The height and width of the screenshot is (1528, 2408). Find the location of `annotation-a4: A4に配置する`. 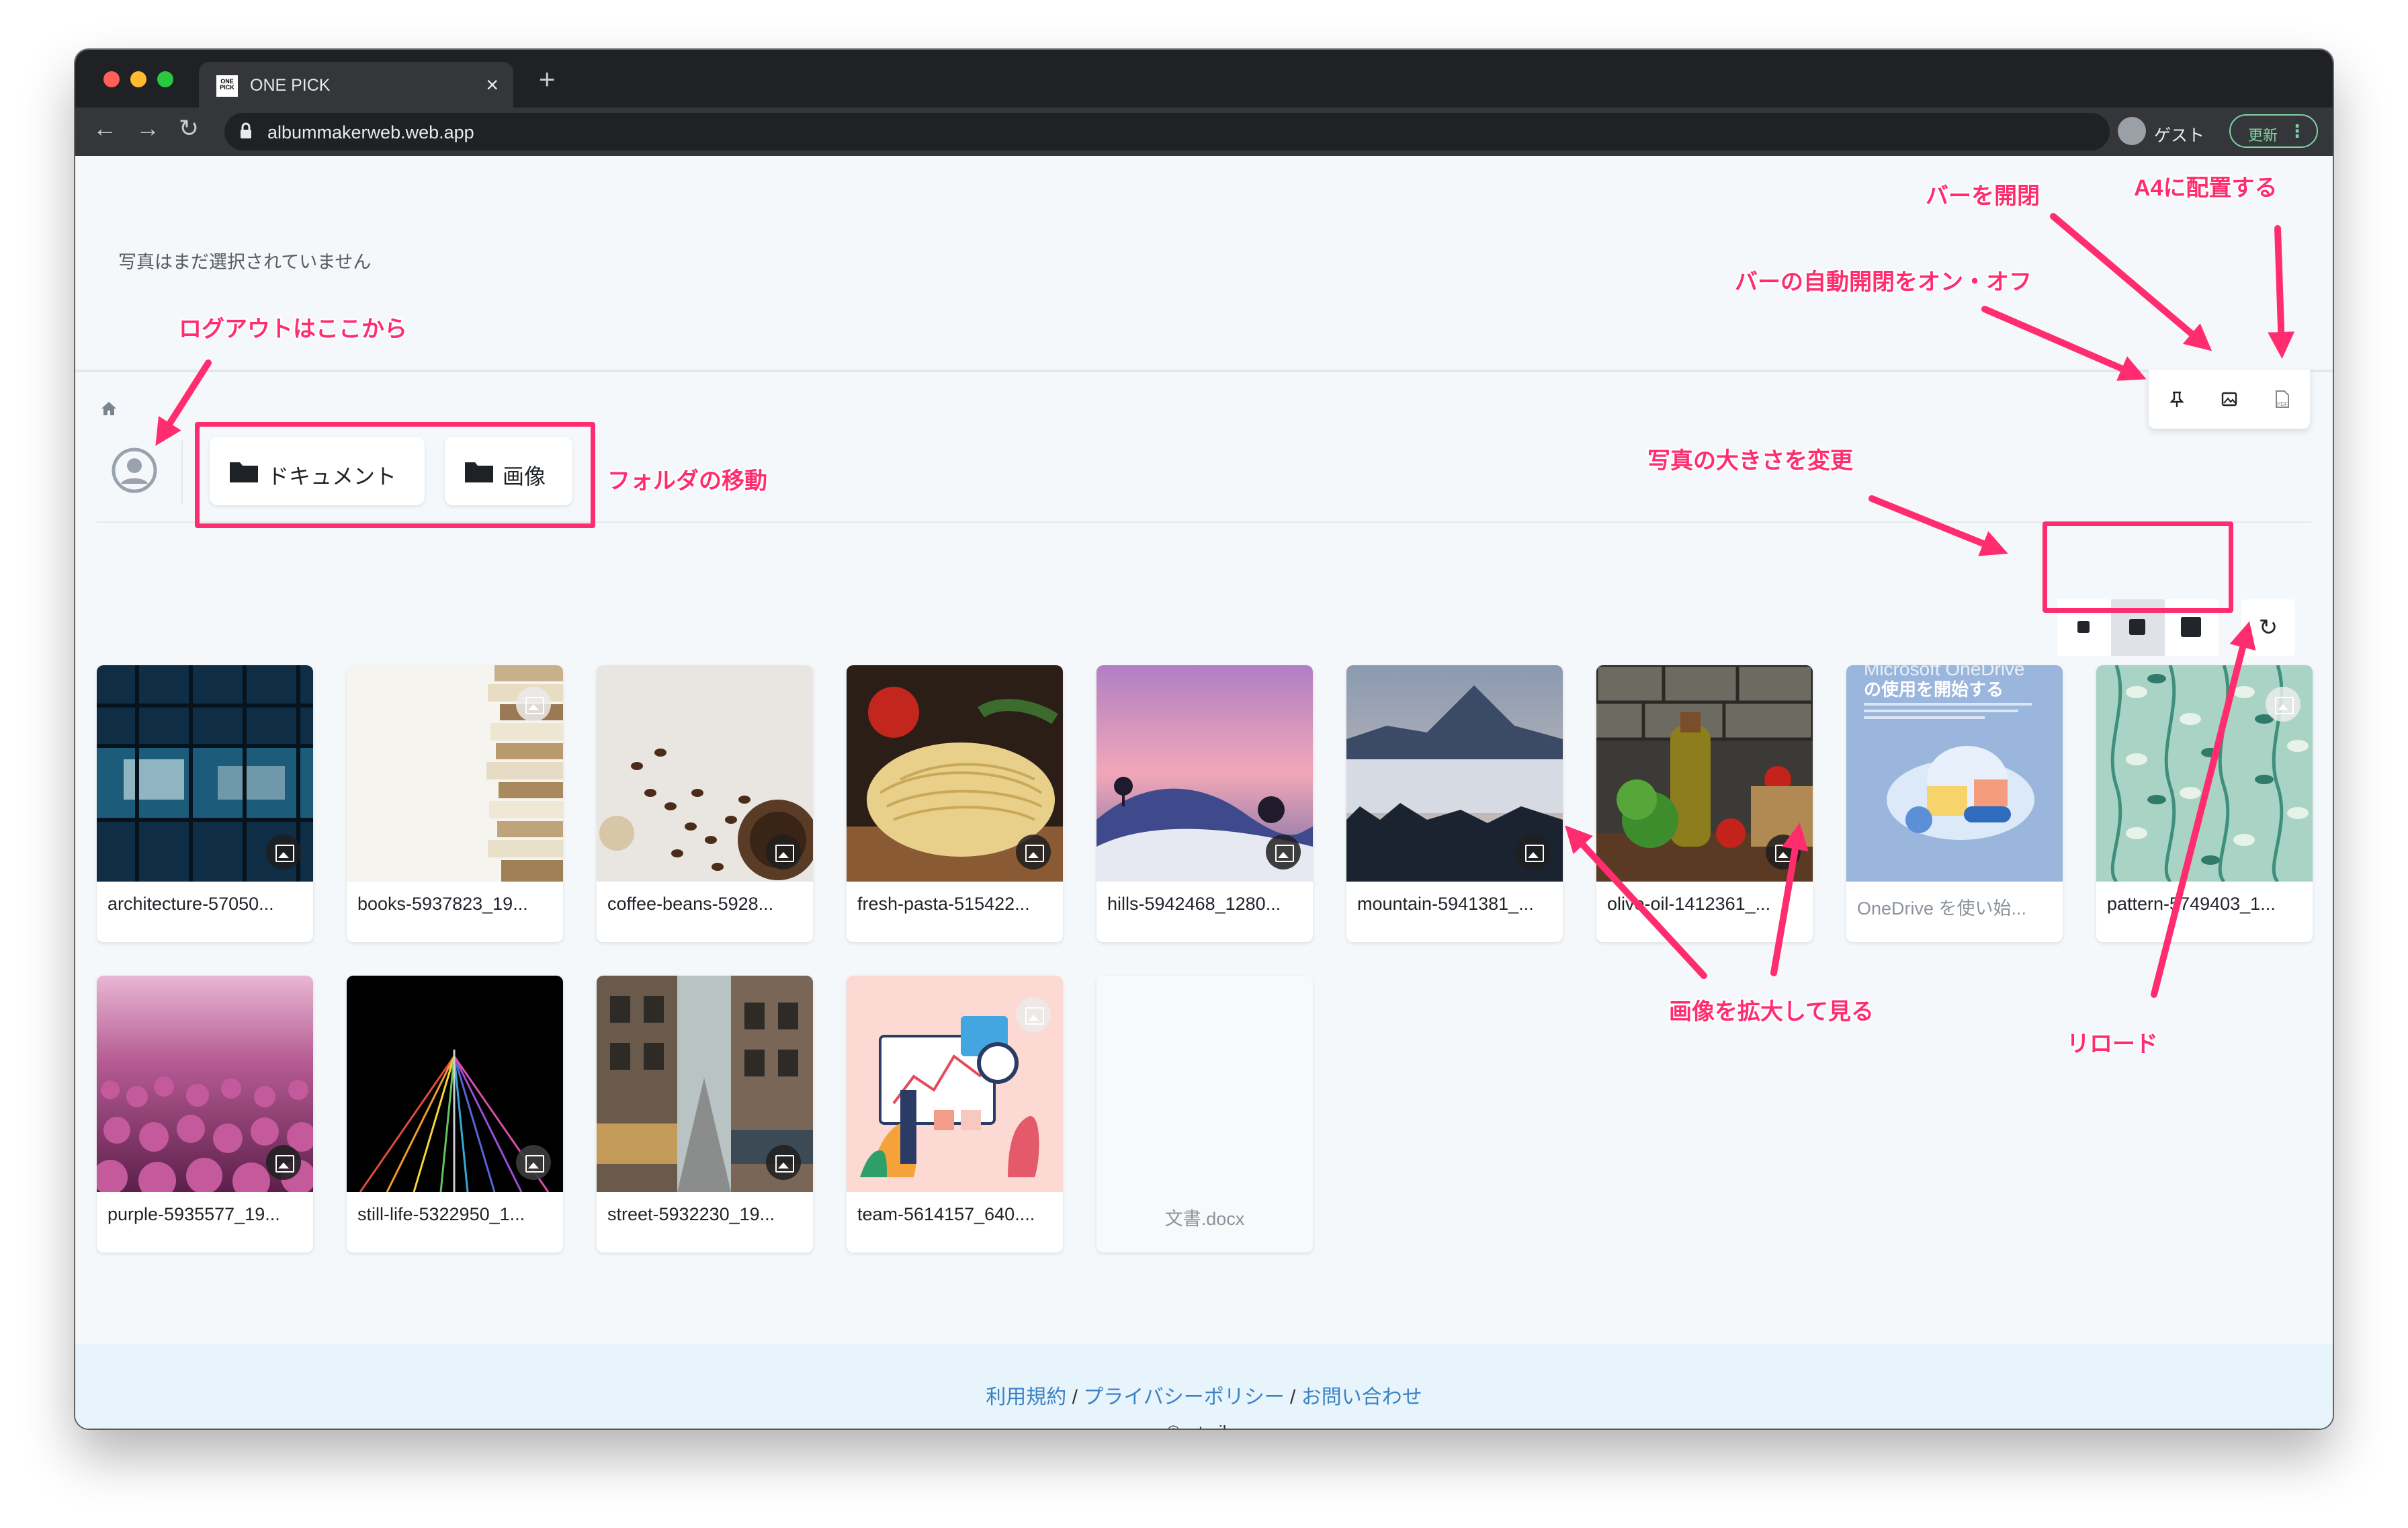

annotation-a4: A4に配置する is located at coordinates (2206, 188).